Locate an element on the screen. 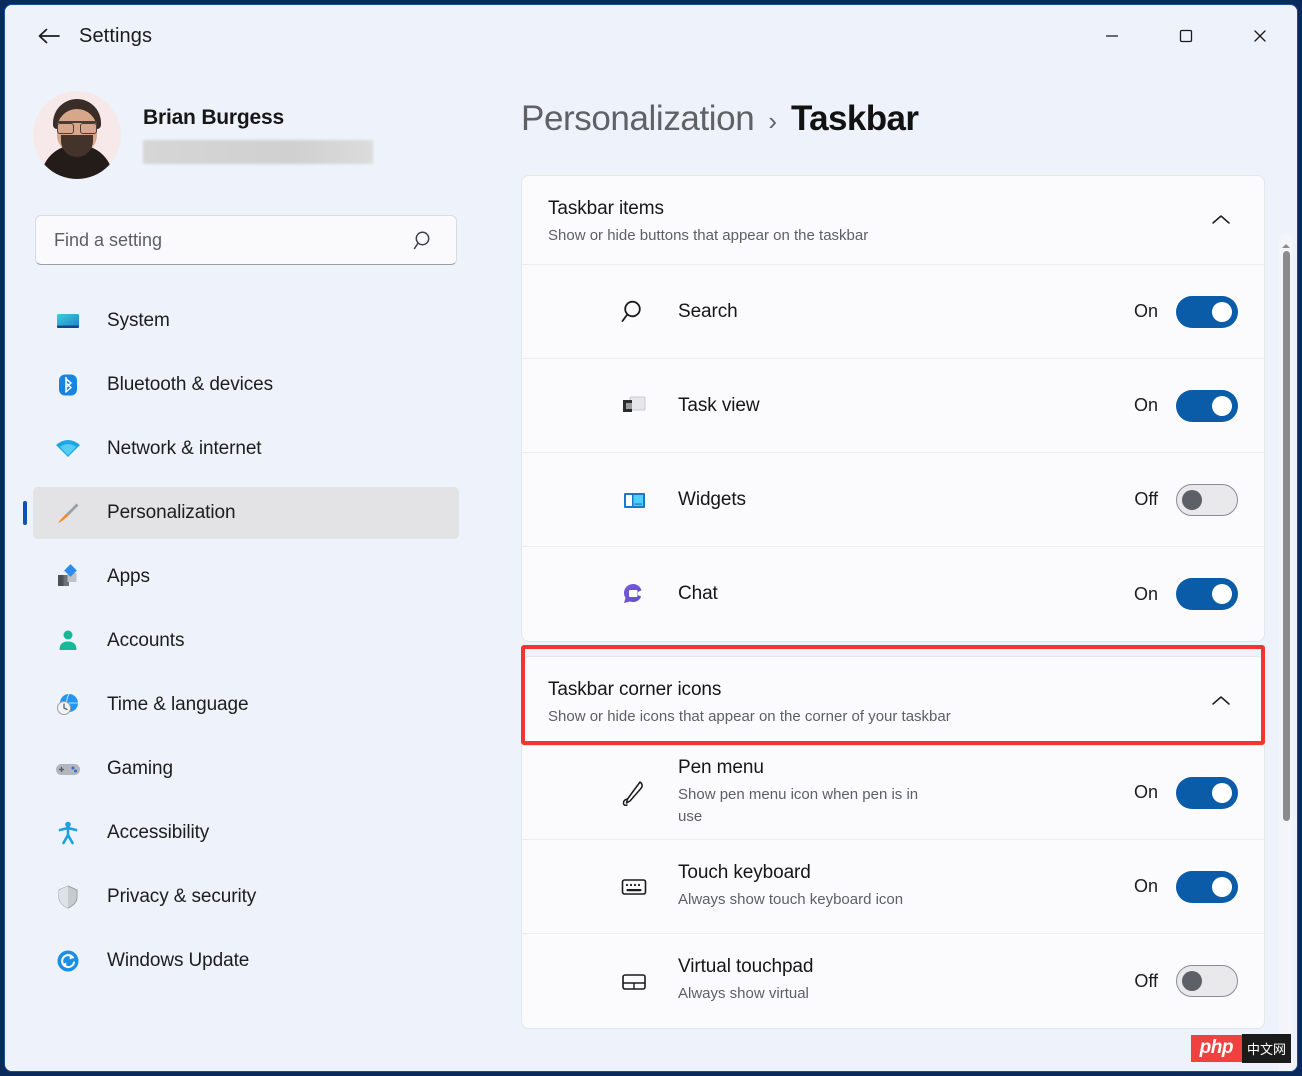  back-arrow-icon is located at coordinates (49, 36).